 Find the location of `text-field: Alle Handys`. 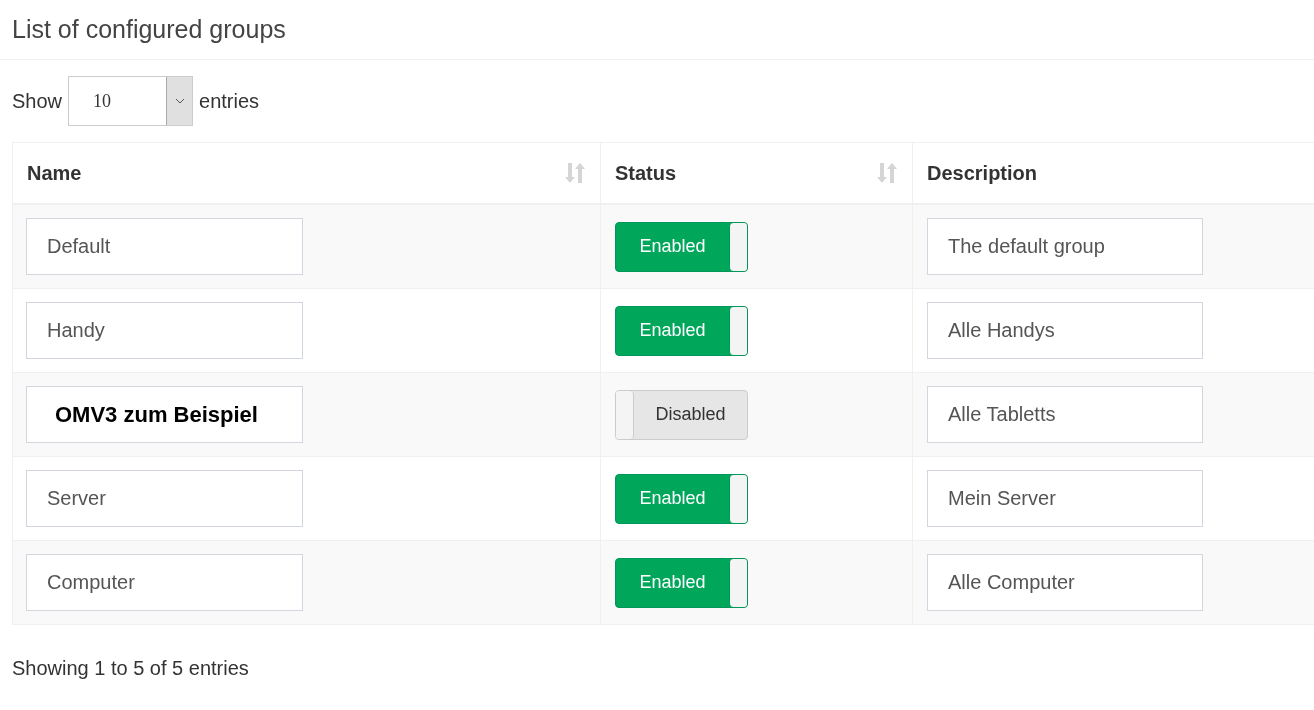

text-field: Alle Handys is located at coordinates (1065, 330).